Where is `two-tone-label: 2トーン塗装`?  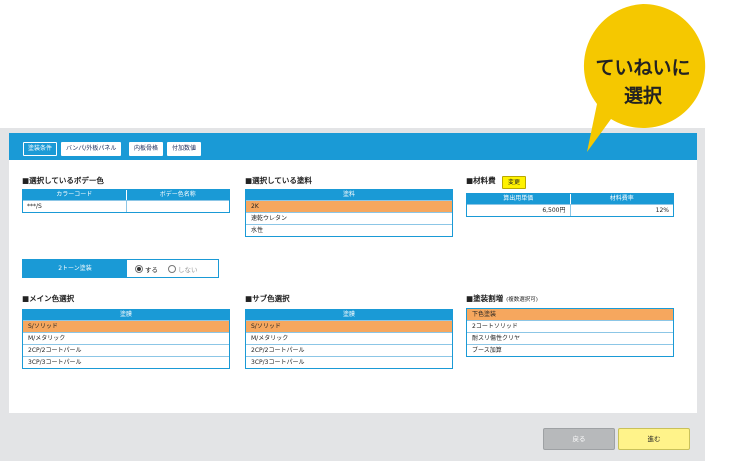
two-tone-label: 2トーン塗装 is located at coordinates (75, 268).